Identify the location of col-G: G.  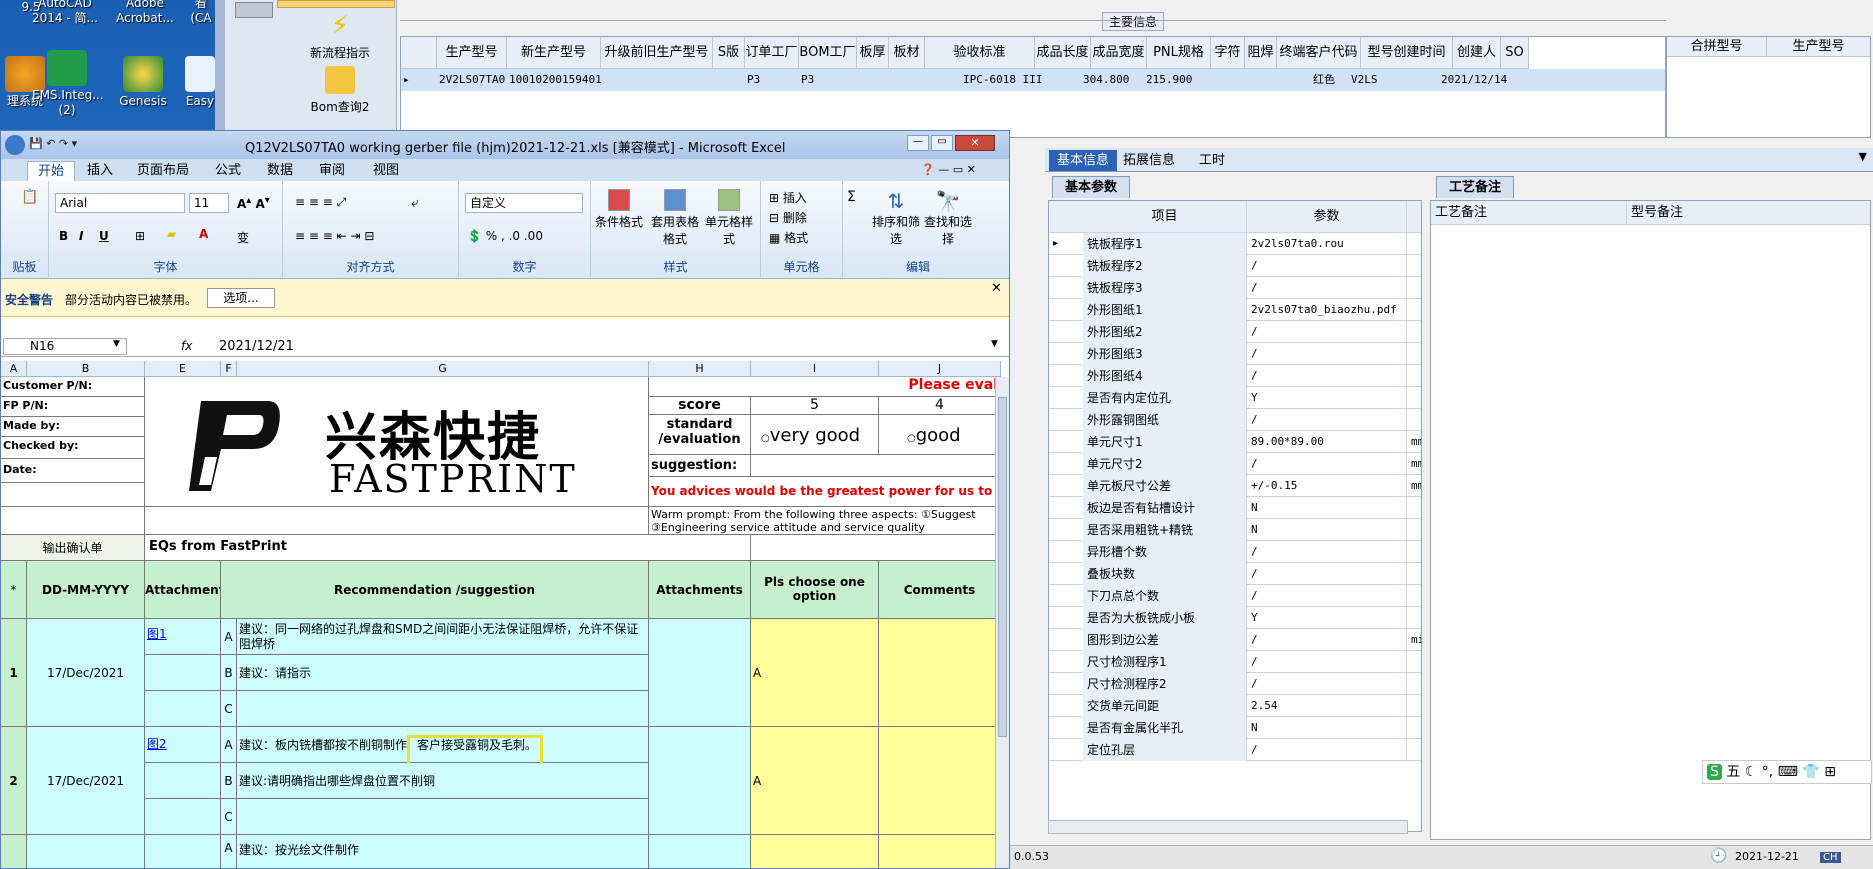
(443, 369).